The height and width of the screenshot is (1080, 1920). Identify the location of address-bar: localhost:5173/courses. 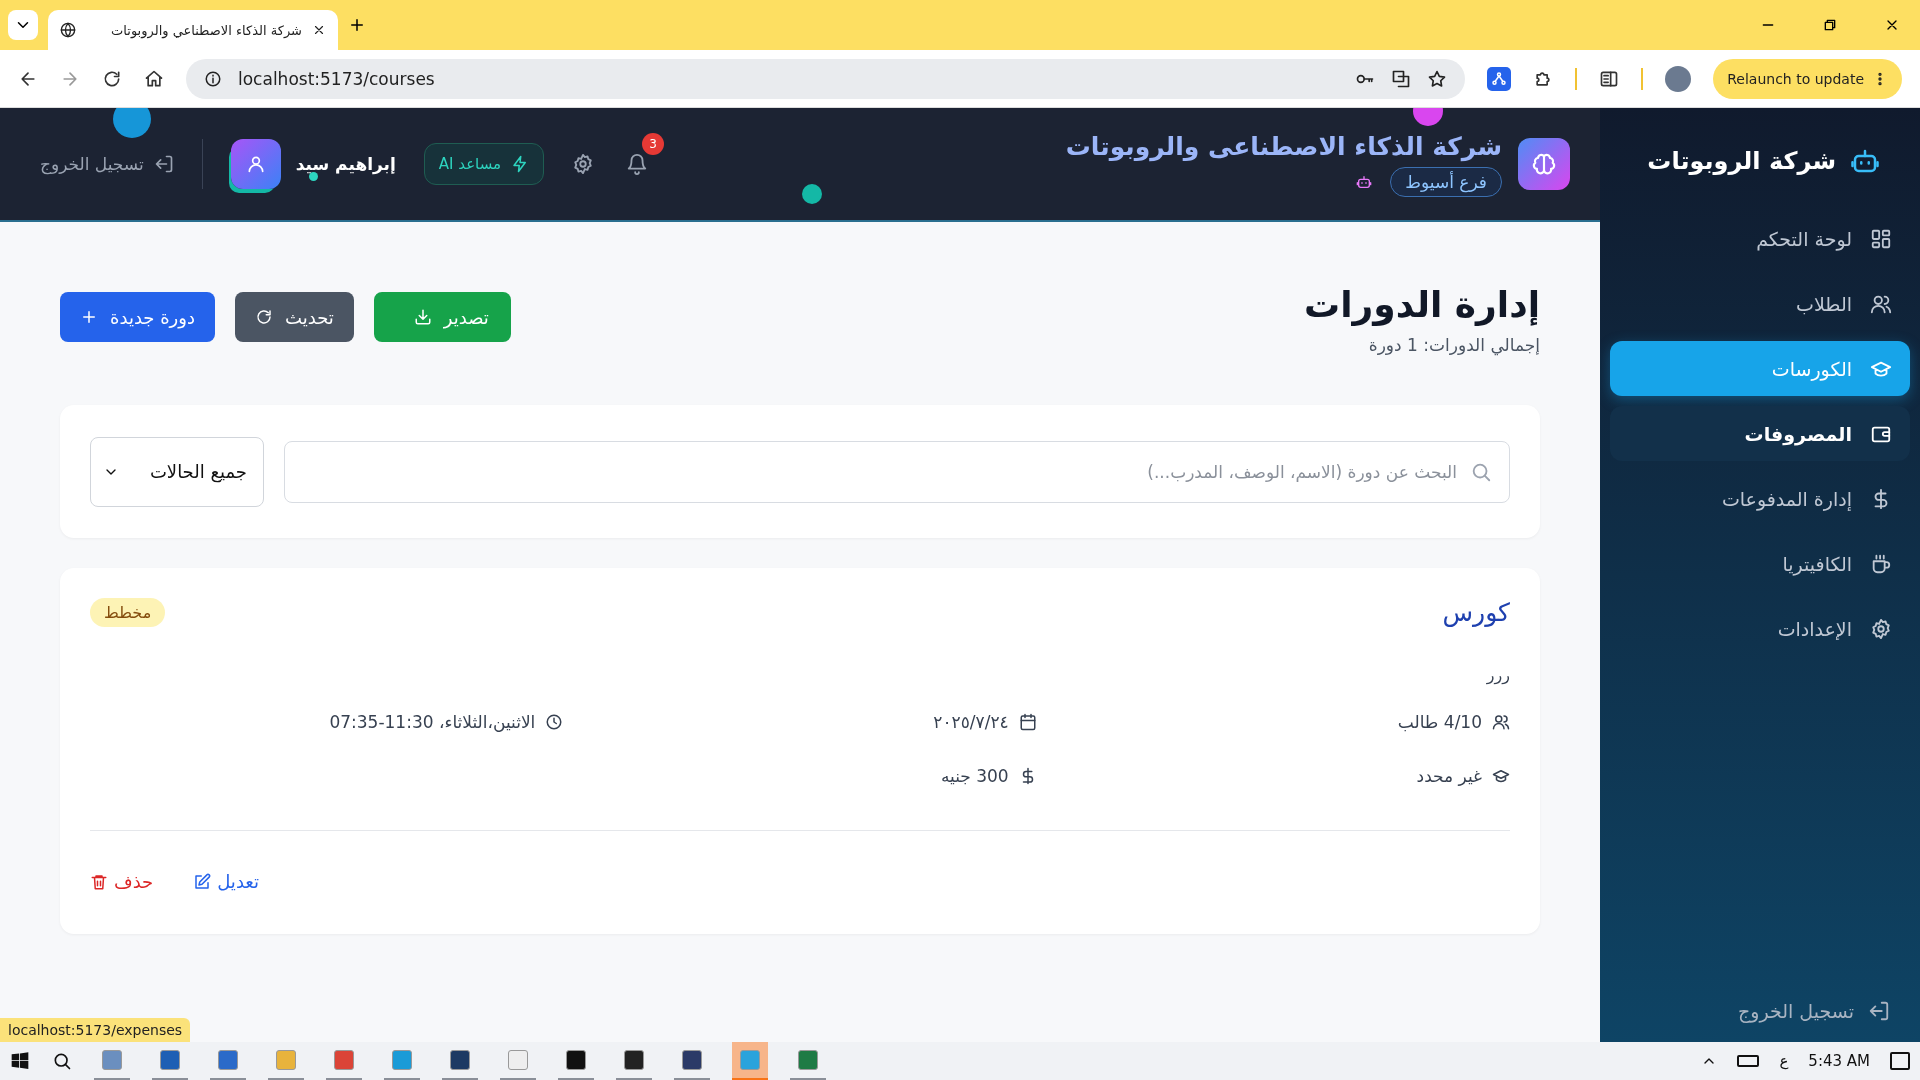
(826, 78).